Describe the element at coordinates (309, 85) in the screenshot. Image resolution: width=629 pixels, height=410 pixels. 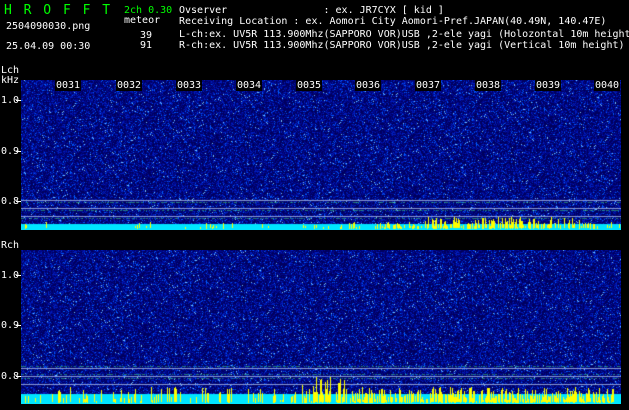
I see `minute-label: 0035` at that location.